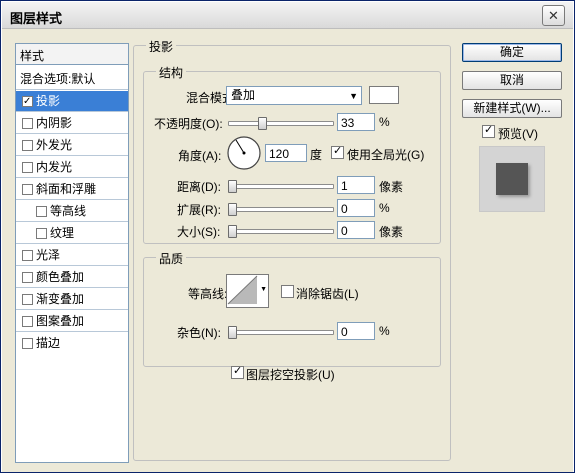 This screenshot has height=473, width=575. I want to click on distance-label: 距离(D):, so click(199, 187).